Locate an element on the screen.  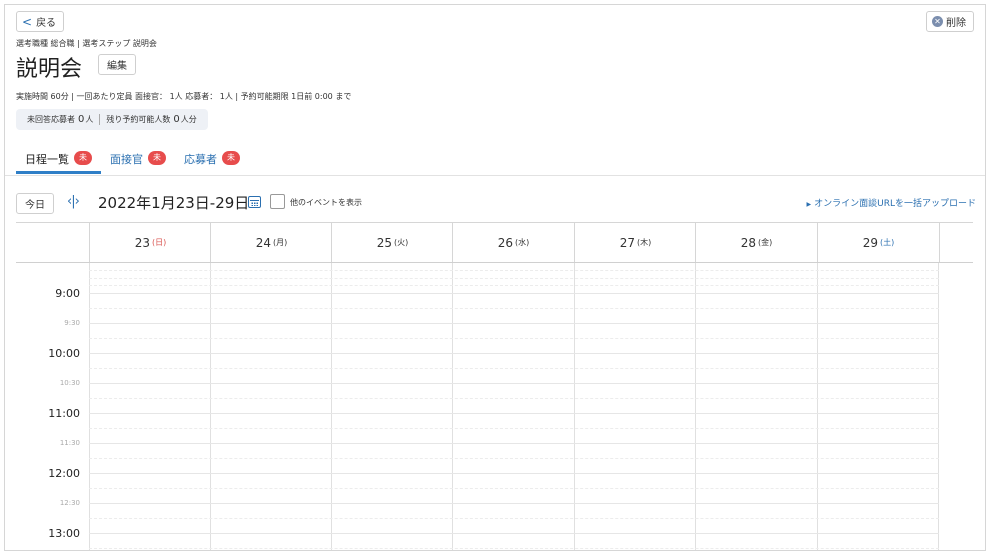
unanswered-value: 0 is located at coordinates (81, 119).